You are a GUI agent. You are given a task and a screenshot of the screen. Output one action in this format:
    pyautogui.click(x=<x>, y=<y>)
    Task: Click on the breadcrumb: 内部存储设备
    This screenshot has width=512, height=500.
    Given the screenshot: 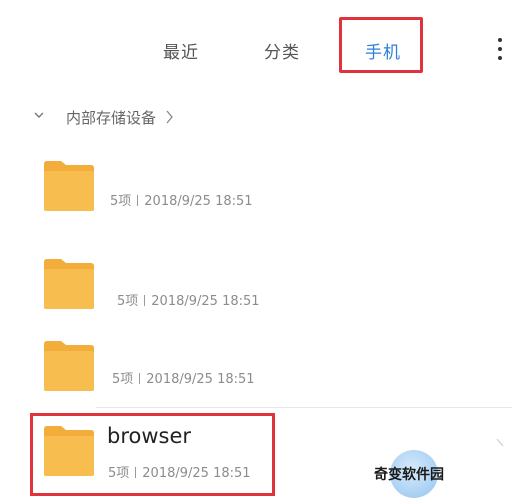 What is the action you would take?
    pyautogui.click(x=104, y=117)
    